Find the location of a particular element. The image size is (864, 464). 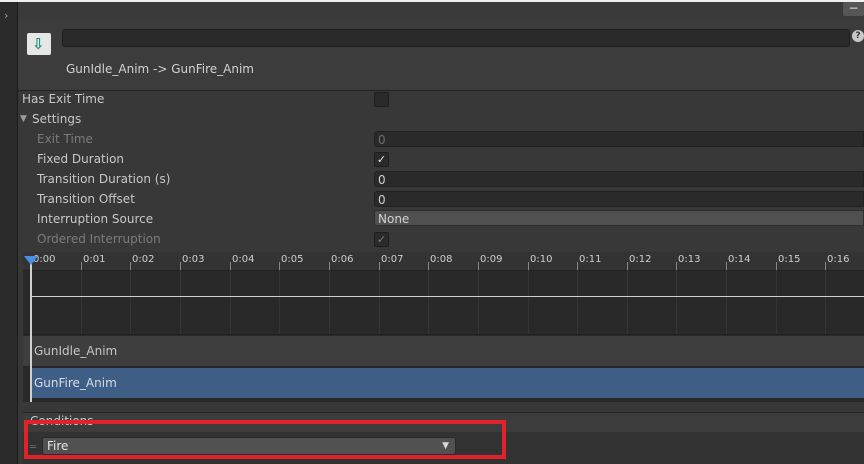

timeline-tick-label: 0:15 is located at coordinates (789, 259).